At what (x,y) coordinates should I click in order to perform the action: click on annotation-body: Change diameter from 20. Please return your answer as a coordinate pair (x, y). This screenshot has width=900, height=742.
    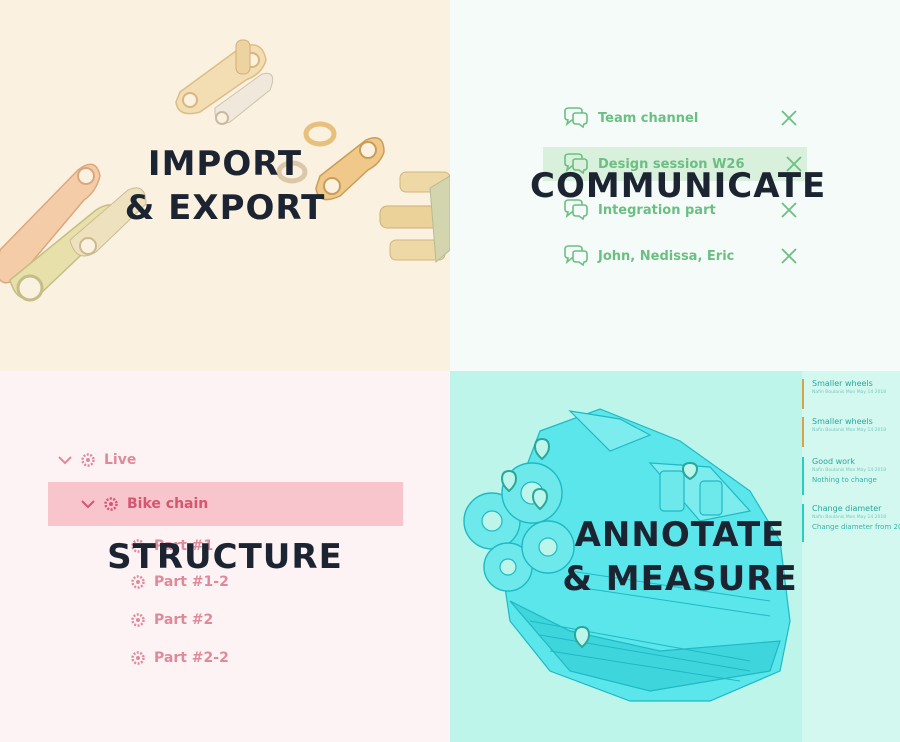
    Looking at the image, I should click on (856, 527).